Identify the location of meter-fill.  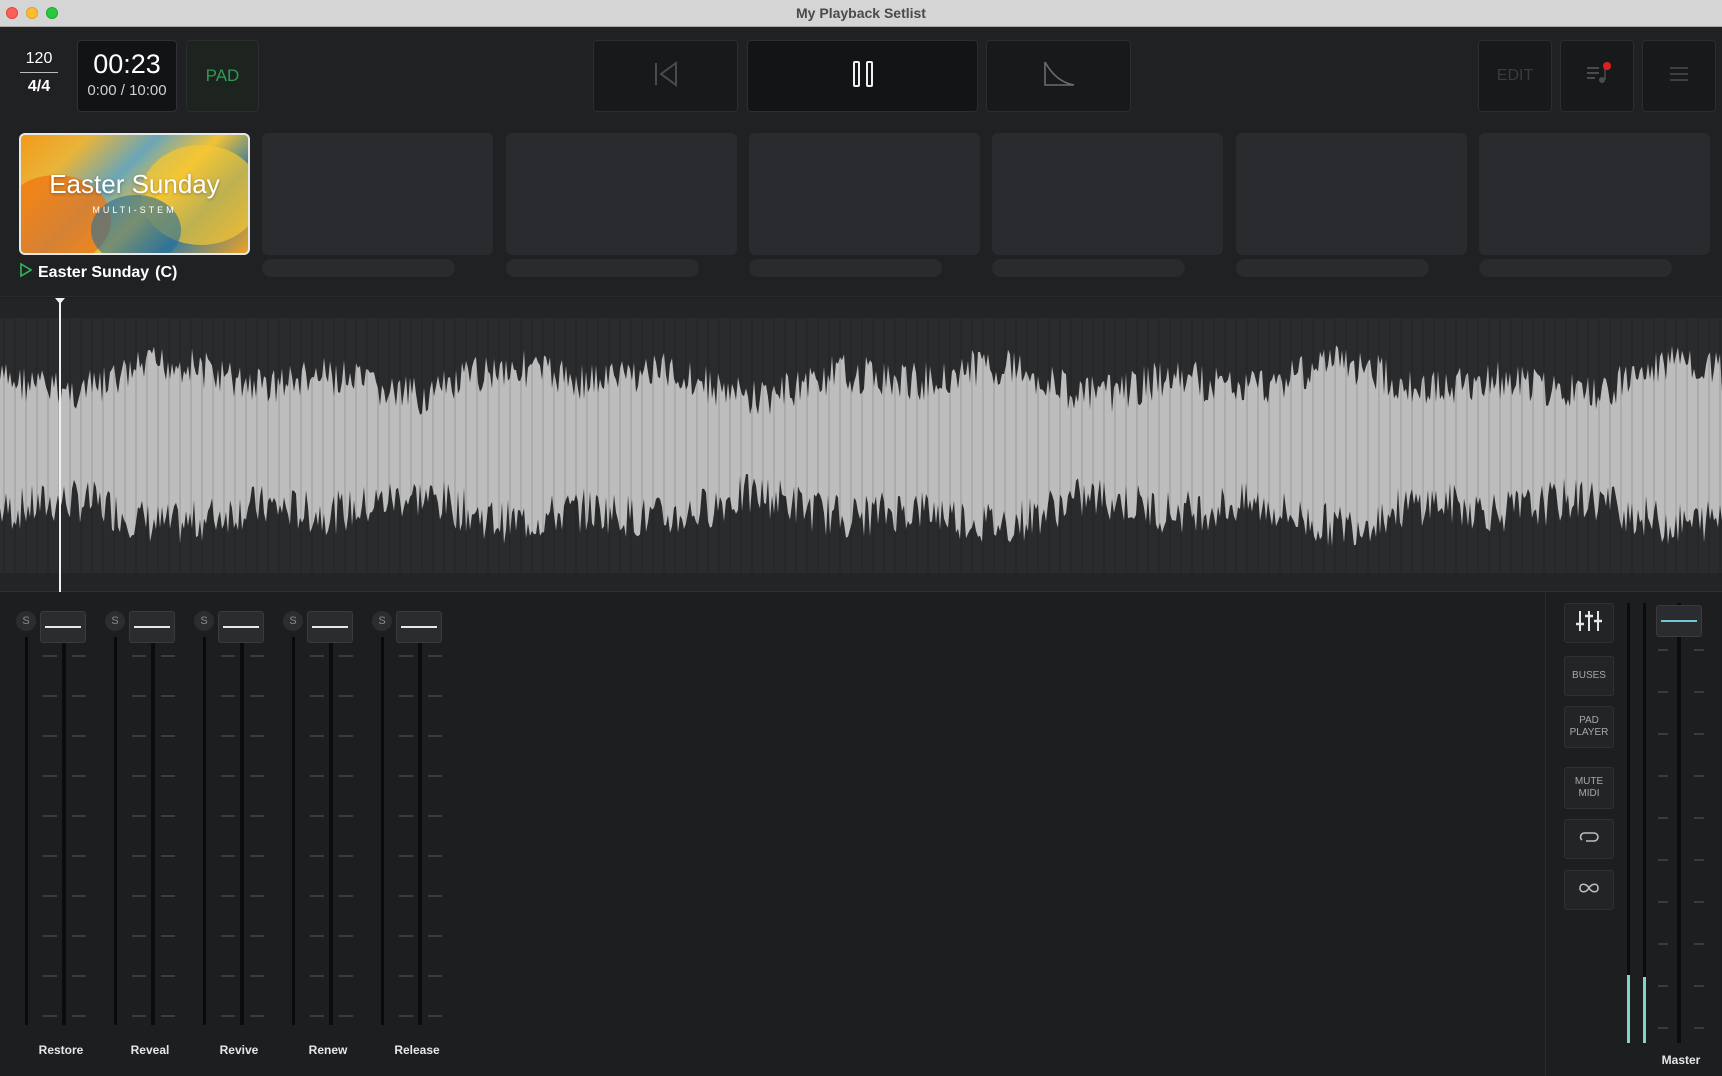
(1628, 1009).